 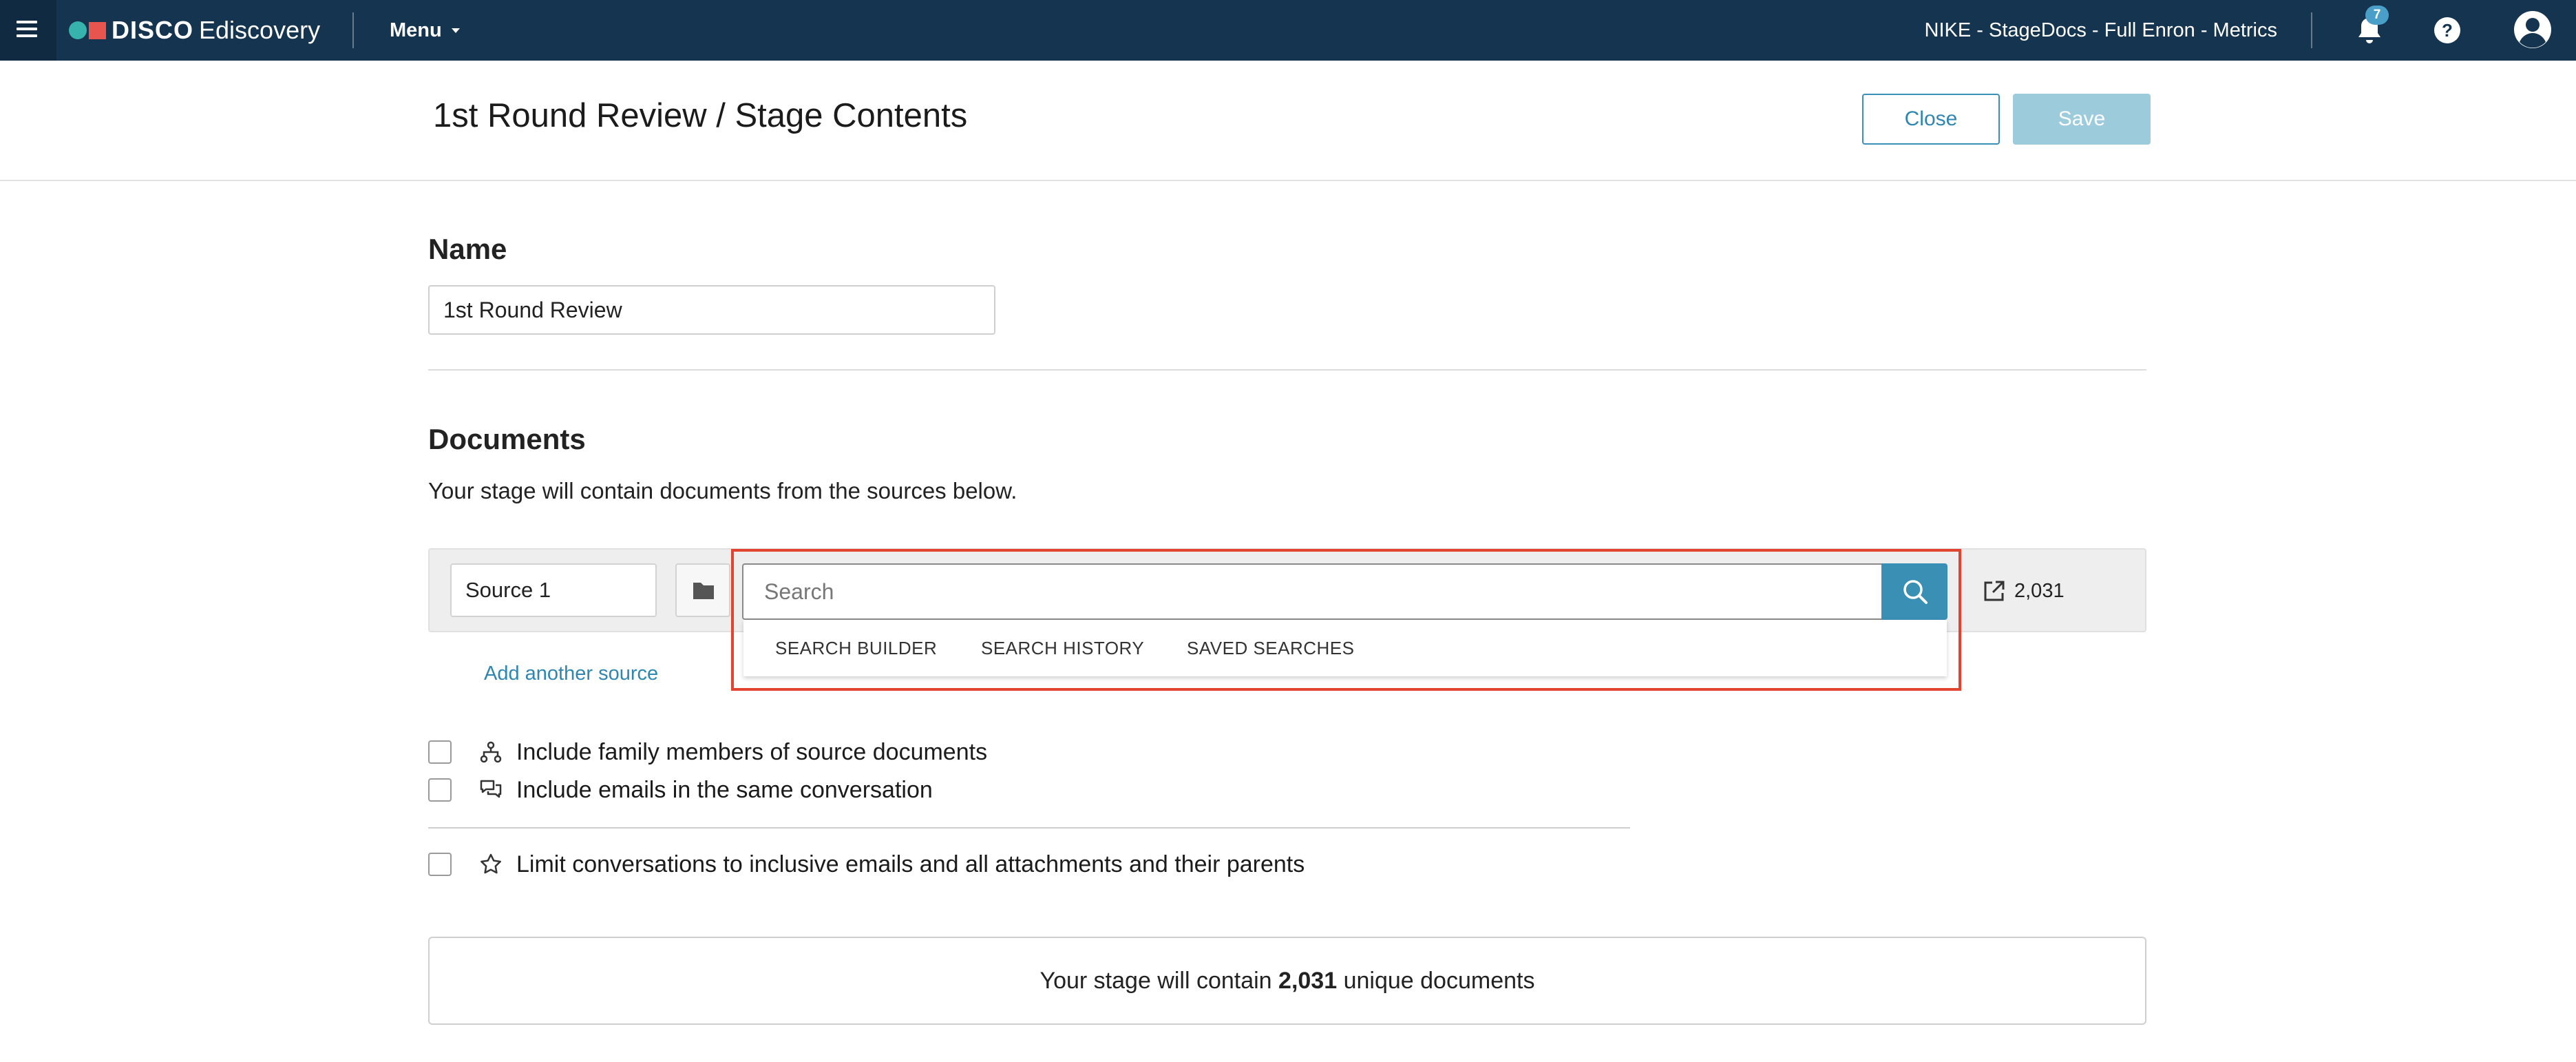 I want to click on disco-logo: DISCO Ediscovery, so click(x=195, y=31).